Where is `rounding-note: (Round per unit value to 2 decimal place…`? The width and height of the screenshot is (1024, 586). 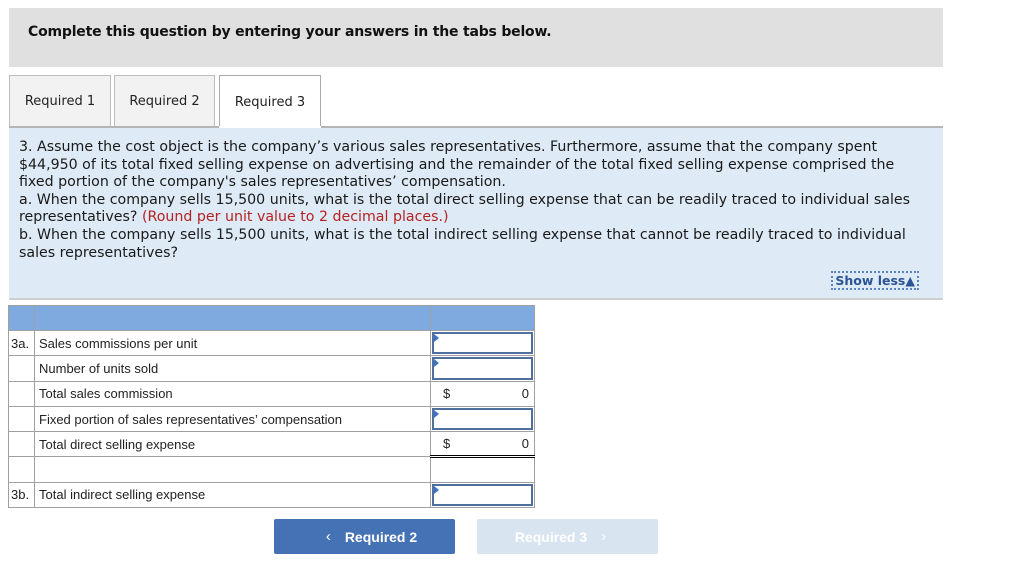 rounding-note: (Round per unit value to 2 decimal place… is located at coordinates (295, 217).